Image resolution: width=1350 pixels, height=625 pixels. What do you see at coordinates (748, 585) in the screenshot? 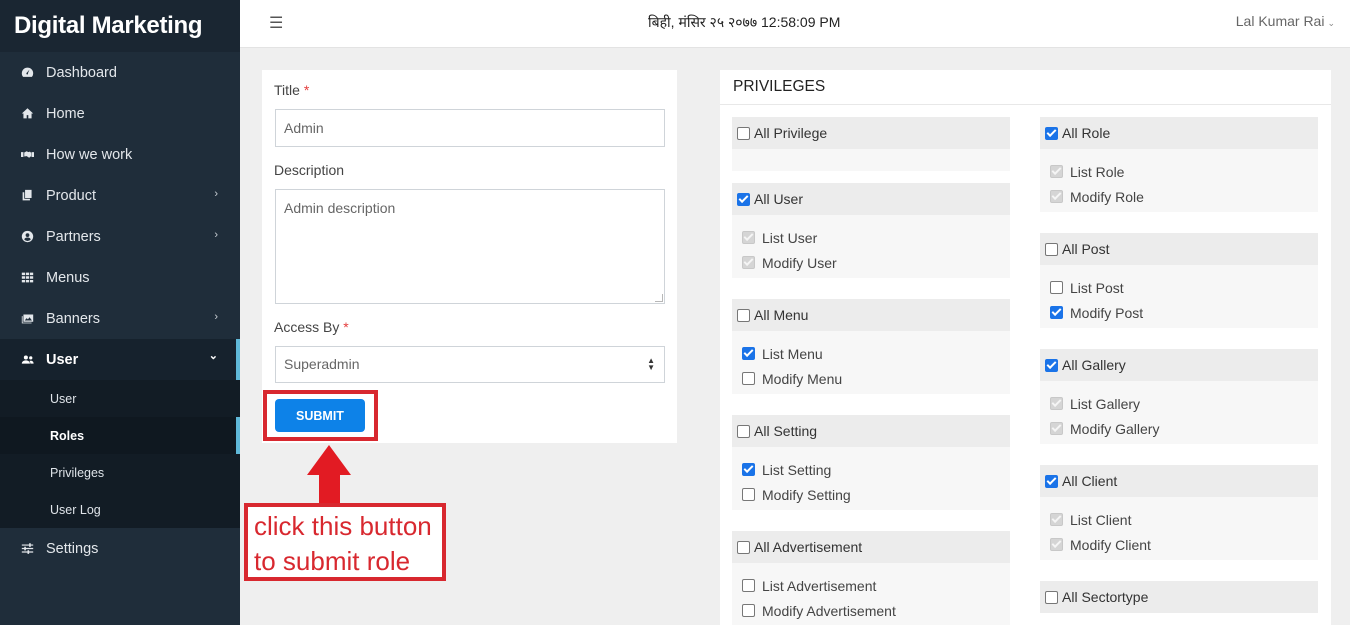
I see `checkbox-list-advertisement` at bounding box center [748, 585].